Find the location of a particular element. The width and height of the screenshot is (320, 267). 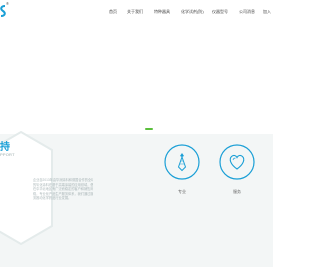

site-header: ® 首页 关于我们 特种器具 化学试剂(防) 仪器型号 公司消息 加入 is located at coordinates (136, 11).